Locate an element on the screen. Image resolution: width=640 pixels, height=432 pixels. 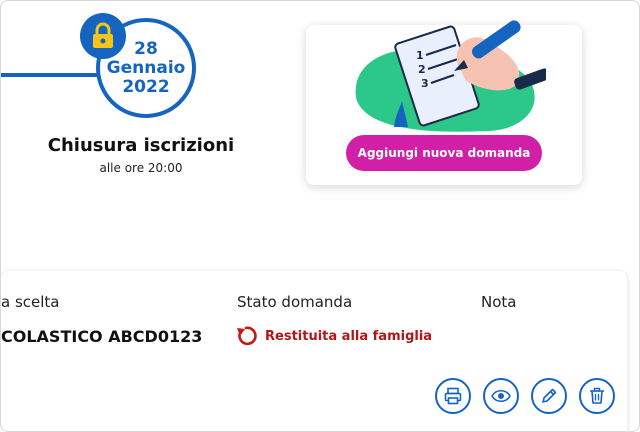
closing-time: alle ore 20:00 is located at coordinates (141, 168).